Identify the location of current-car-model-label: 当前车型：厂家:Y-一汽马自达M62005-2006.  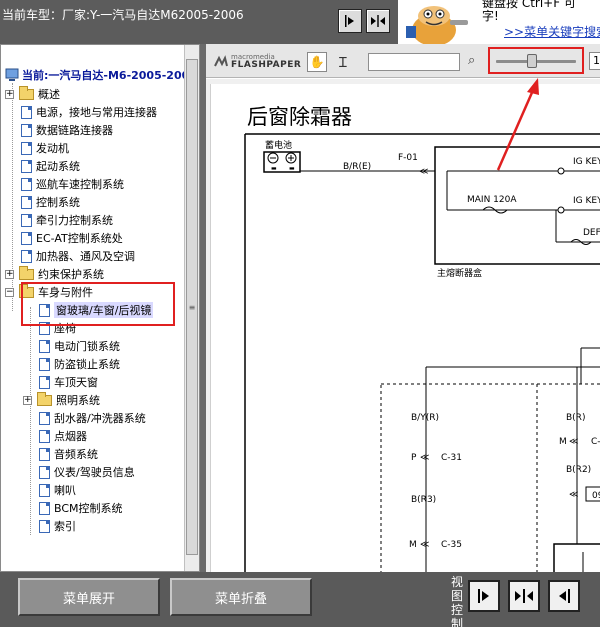
(123, 15).